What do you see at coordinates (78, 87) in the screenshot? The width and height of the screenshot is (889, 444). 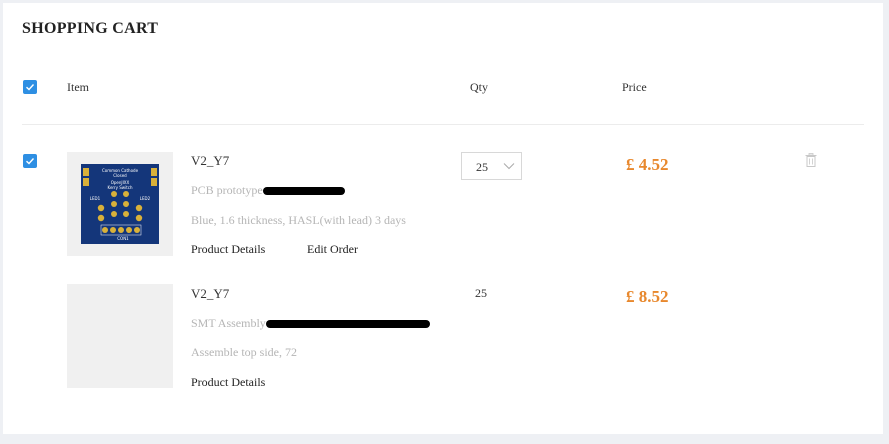 I see `column-header-item: Item` at bounding box center [78, 87].